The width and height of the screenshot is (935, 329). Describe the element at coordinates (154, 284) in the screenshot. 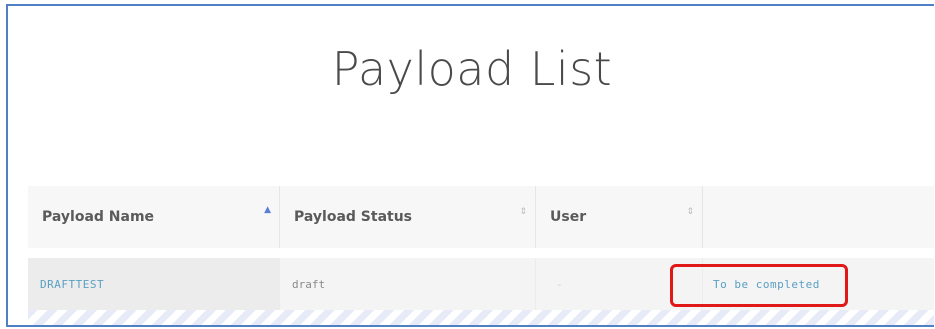

I see `cell-payload-name: DRAFTTEST` at that location.